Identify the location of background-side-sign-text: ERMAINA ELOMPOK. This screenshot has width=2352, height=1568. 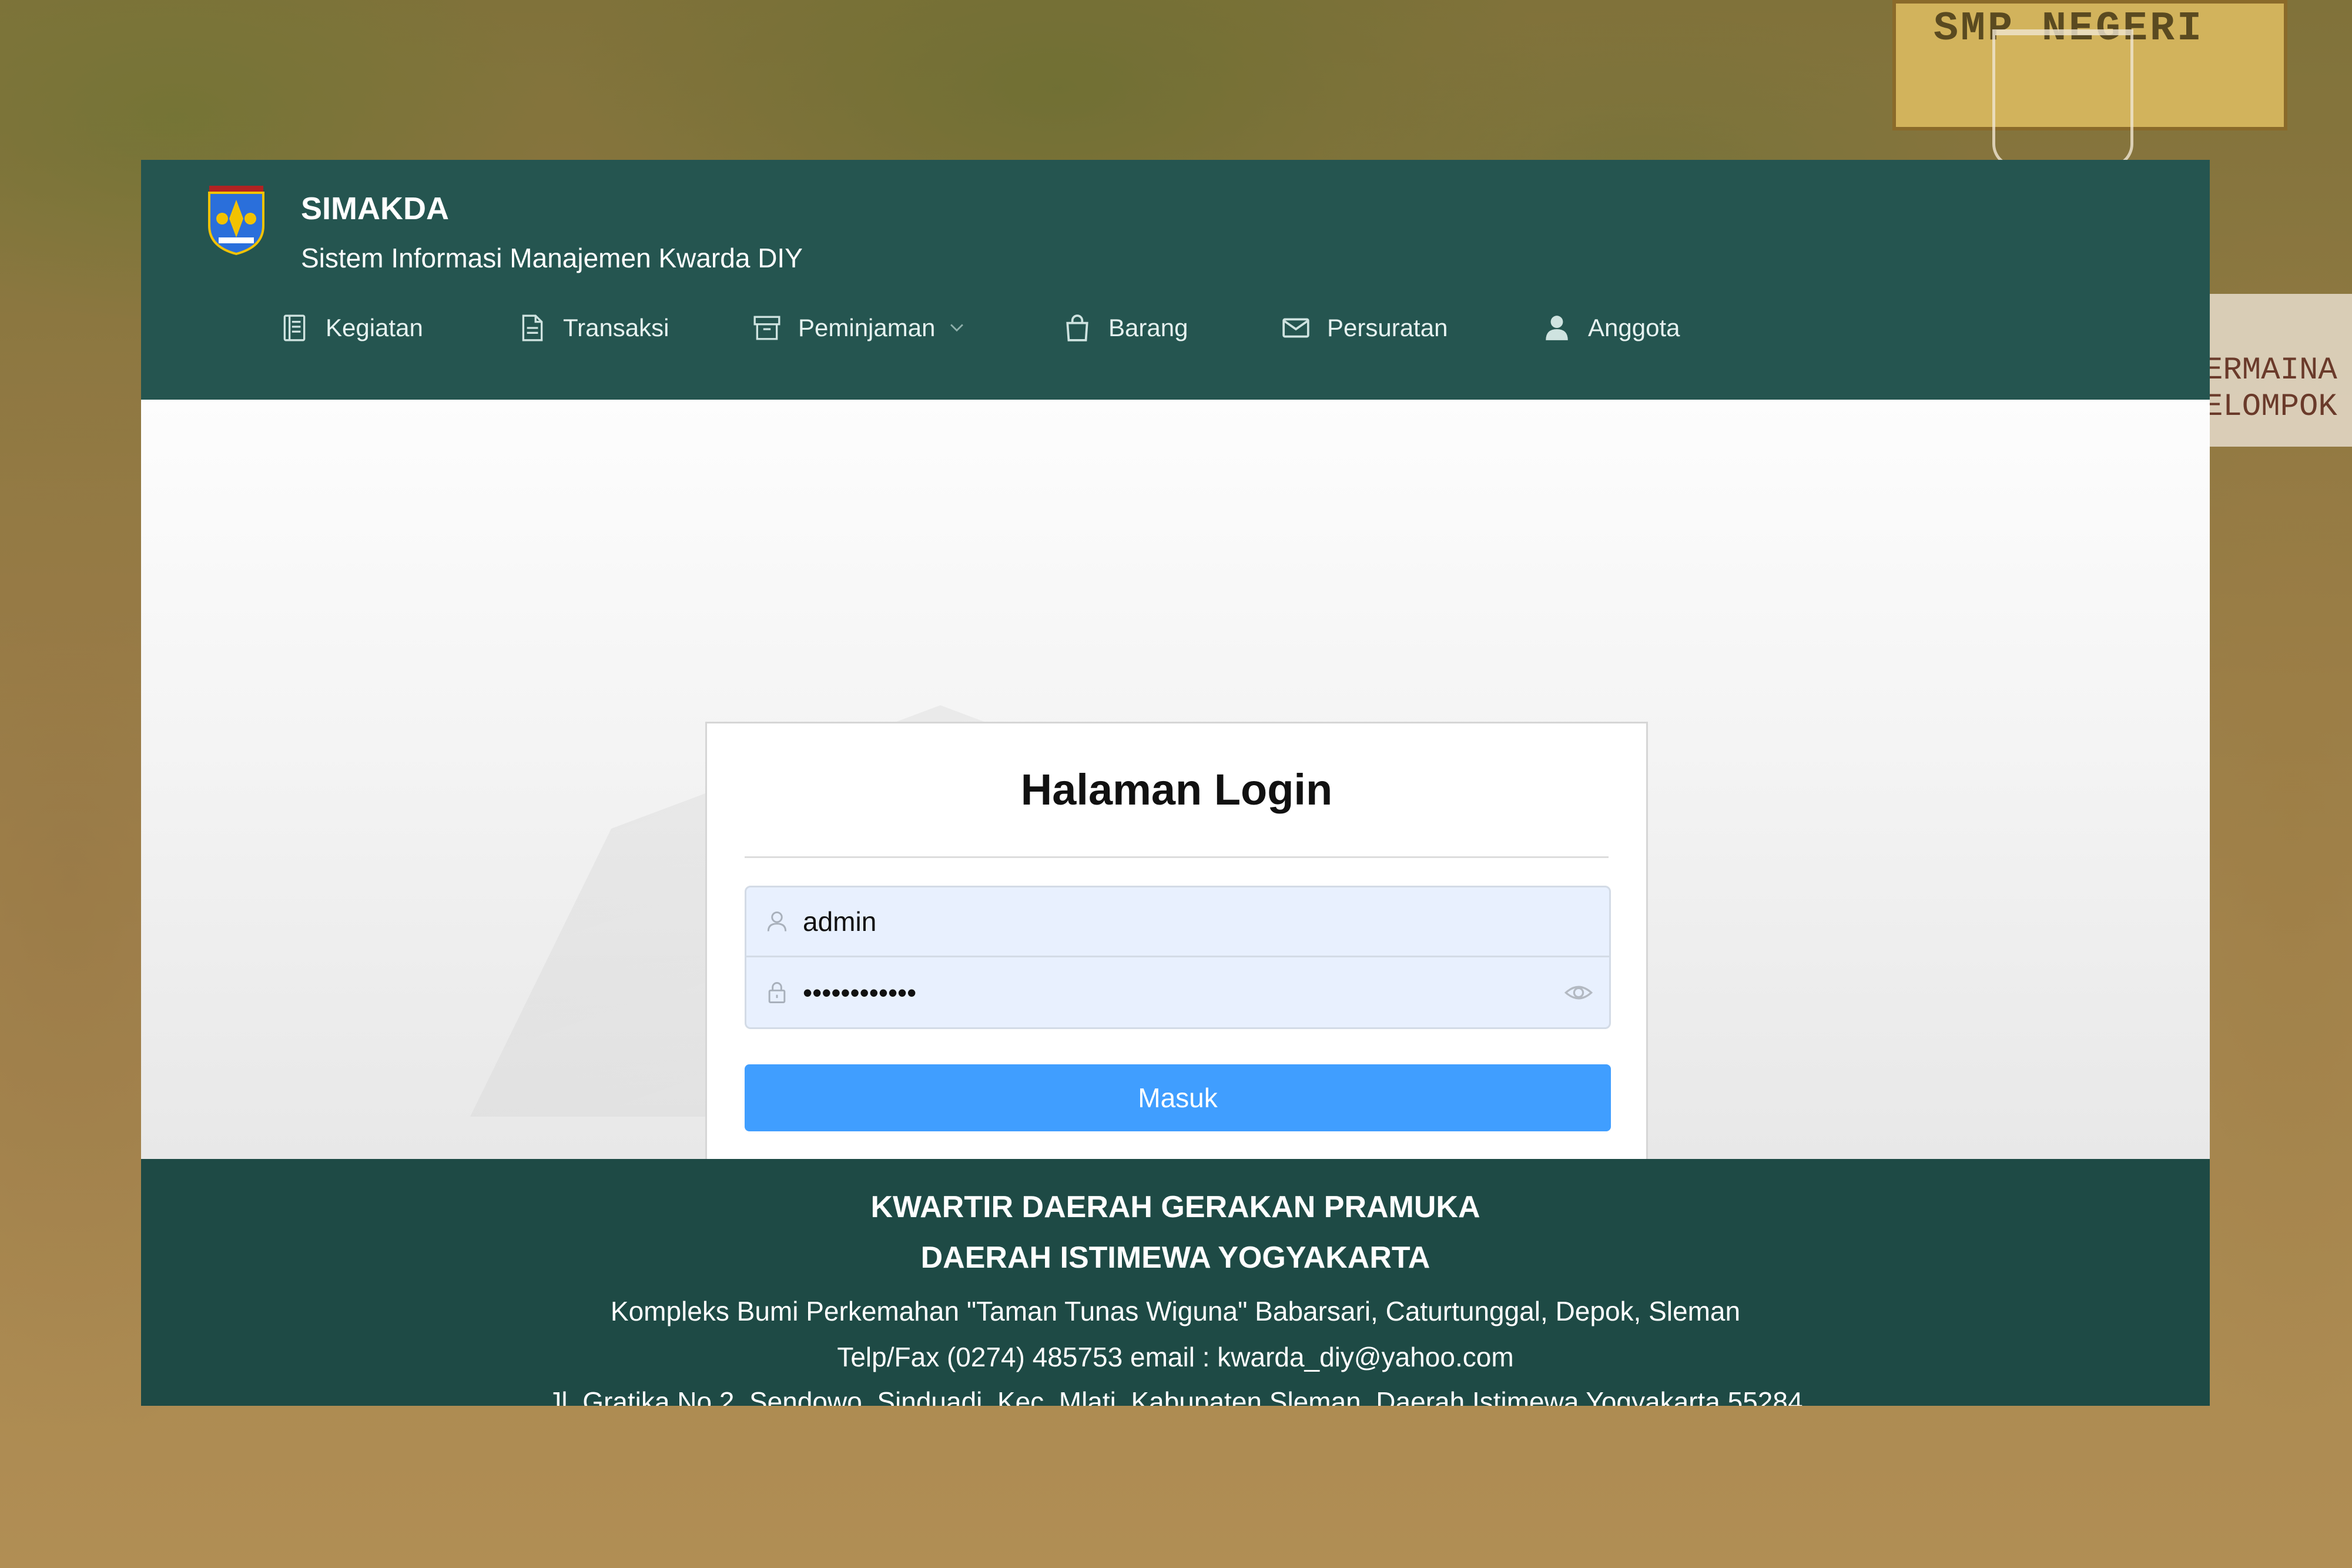
(2270, 389).